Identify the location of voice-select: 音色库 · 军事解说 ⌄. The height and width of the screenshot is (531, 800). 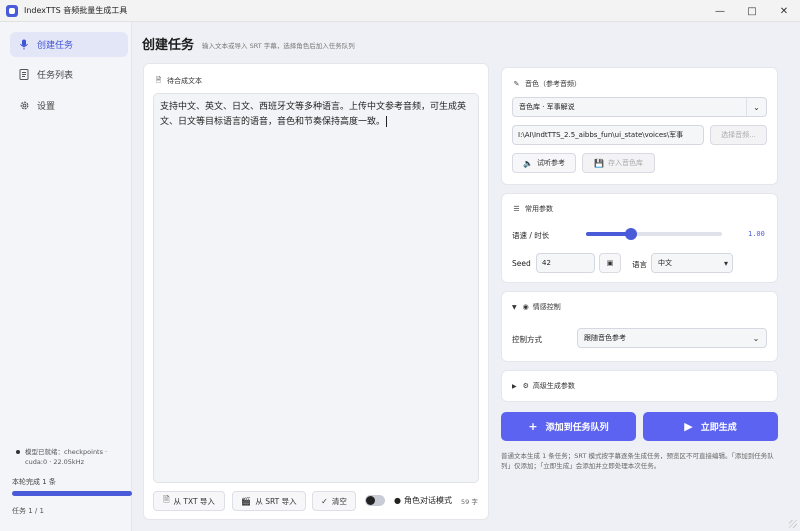
(639, 107).